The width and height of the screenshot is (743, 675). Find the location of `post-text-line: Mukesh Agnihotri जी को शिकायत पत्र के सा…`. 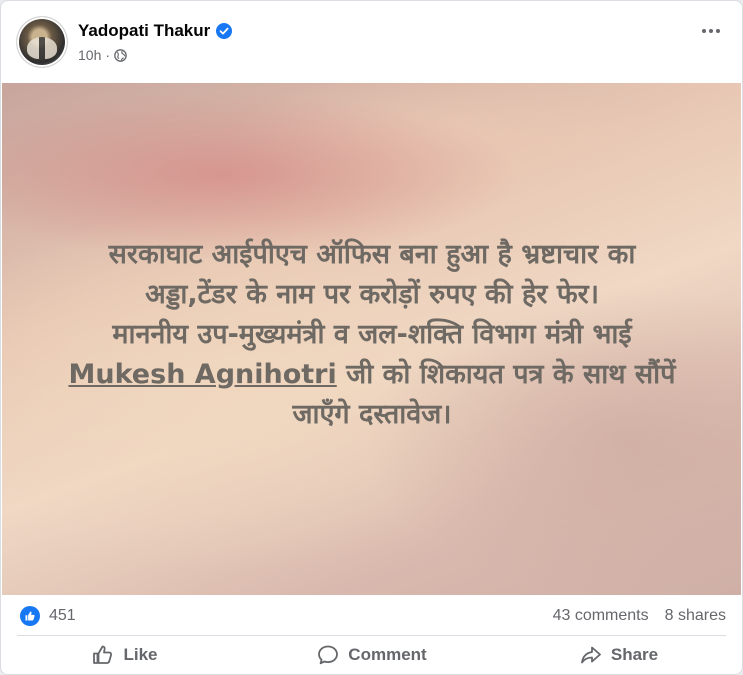

post-text-line: Mukesh Agnihotri जी को शिकायत पत्र के सा… is located at coordinates (372, 375).